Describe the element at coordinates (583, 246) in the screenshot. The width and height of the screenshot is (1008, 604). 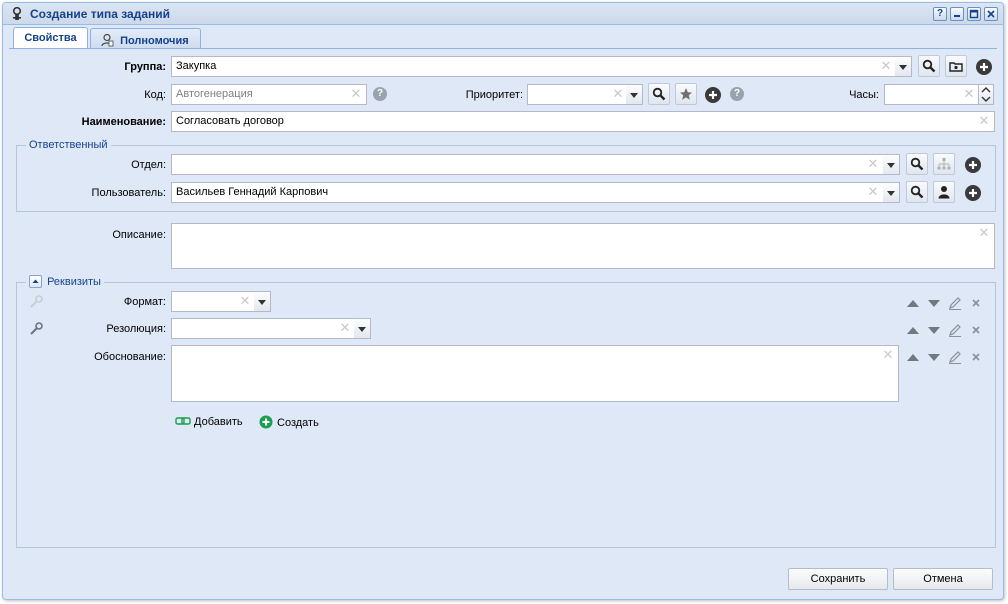
I see `description-textarea: ✕` at that location.